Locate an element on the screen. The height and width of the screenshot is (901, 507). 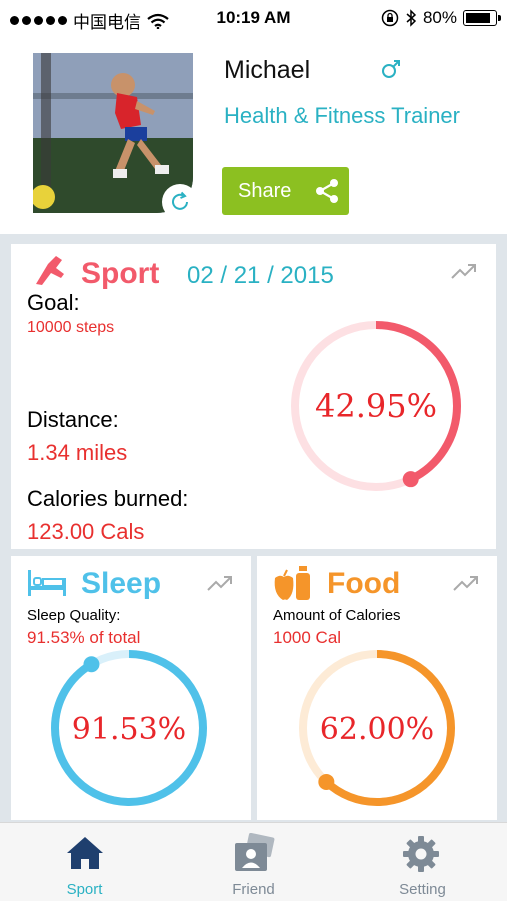
refresh-avatar-button is located at coordinates (180, 202).